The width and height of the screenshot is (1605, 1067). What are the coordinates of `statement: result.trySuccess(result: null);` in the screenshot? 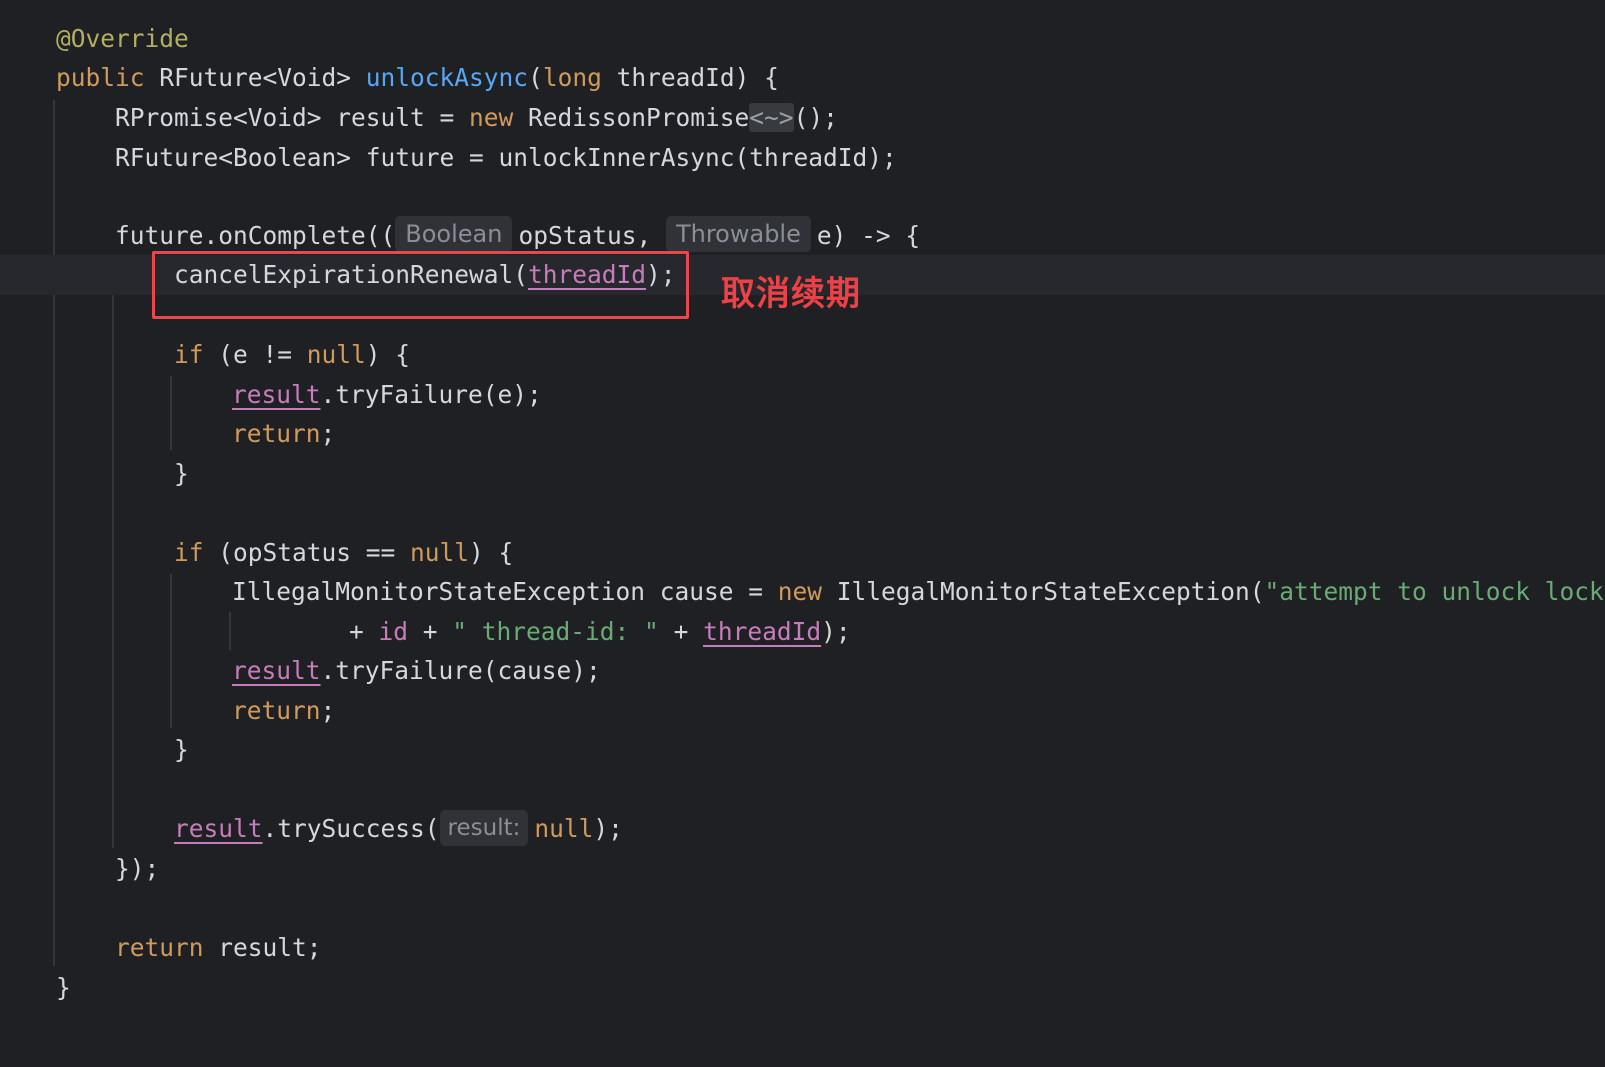 It's located at (398, 829).